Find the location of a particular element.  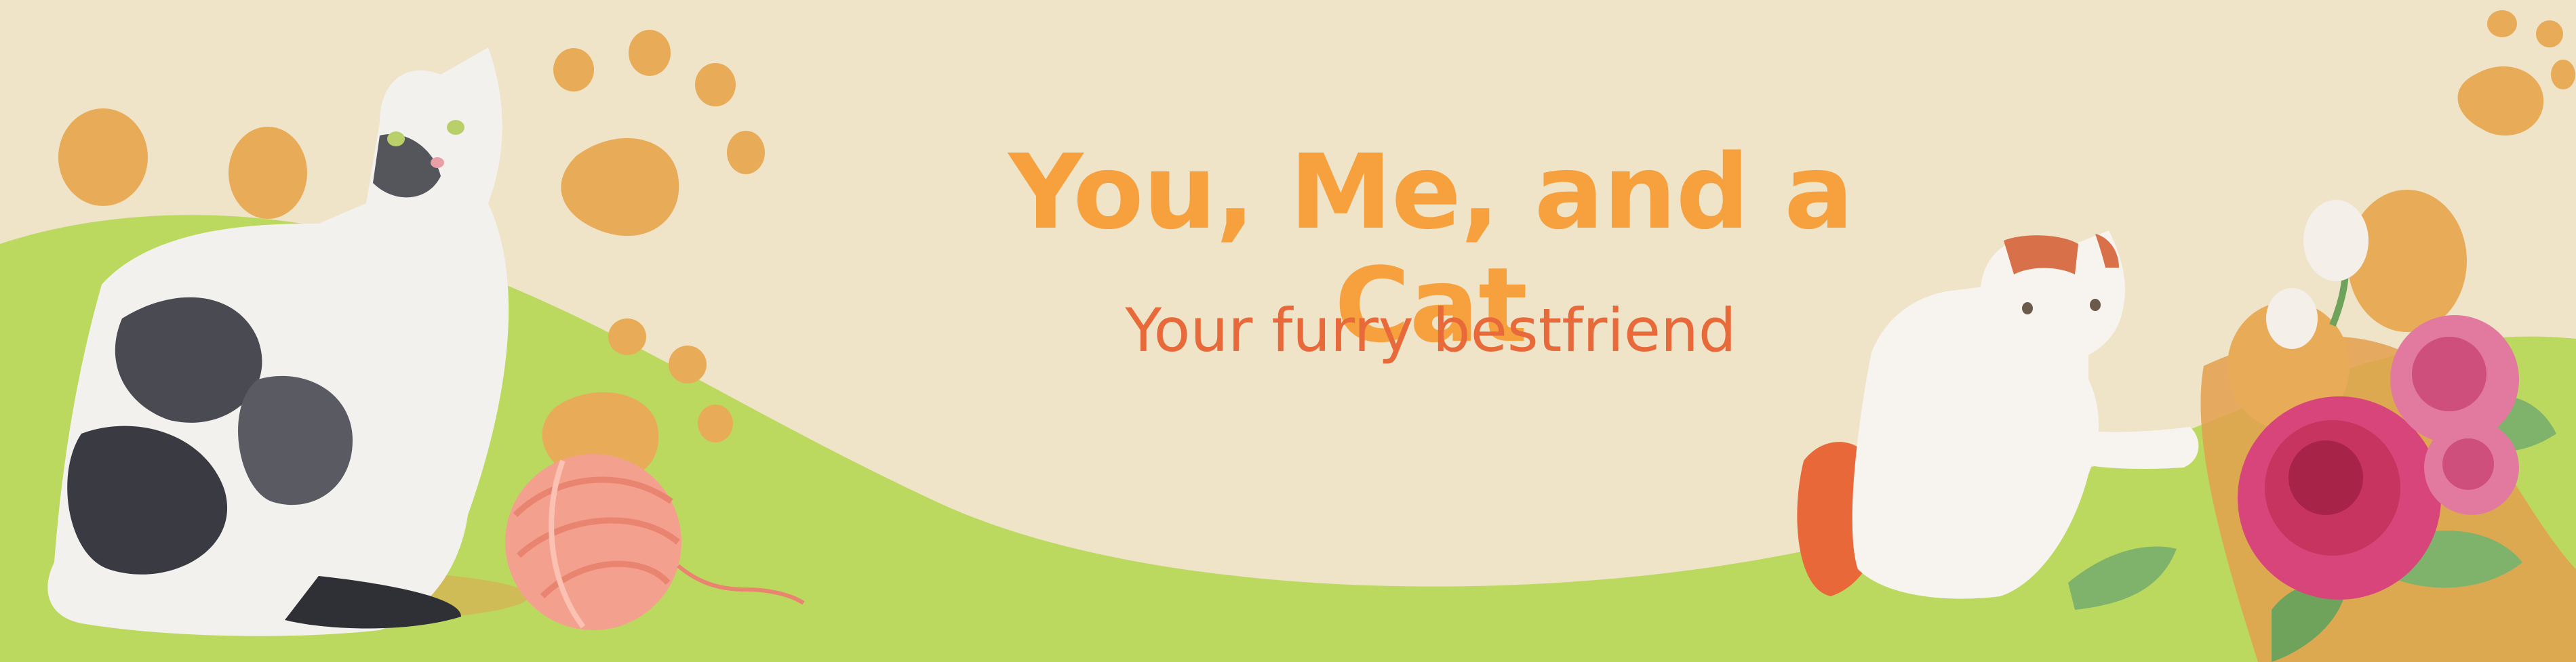

banner-subtitle: Your furry bestfriend is located at coordinates (1431, 330).